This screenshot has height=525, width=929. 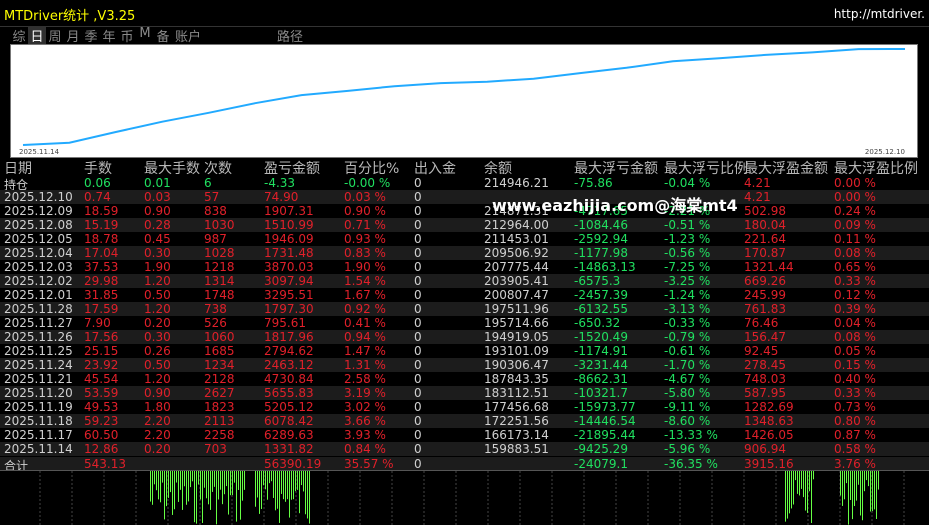 What do you see at coordinates (516, 407) in the screenshot?
I see `table-cell: 177456.68` at bounding box center [516, 407].